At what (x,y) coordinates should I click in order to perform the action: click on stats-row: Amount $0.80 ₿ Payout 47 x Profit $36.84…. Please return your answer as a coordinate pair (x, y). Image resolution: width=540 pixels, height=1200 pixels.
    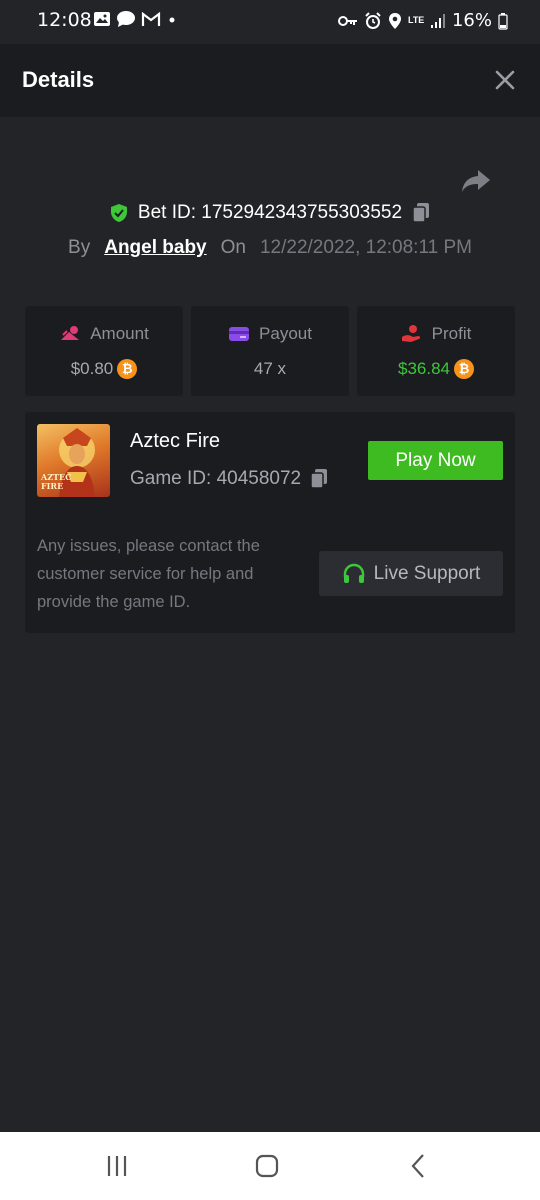
    Looking at the image, I should click on (270, 351).